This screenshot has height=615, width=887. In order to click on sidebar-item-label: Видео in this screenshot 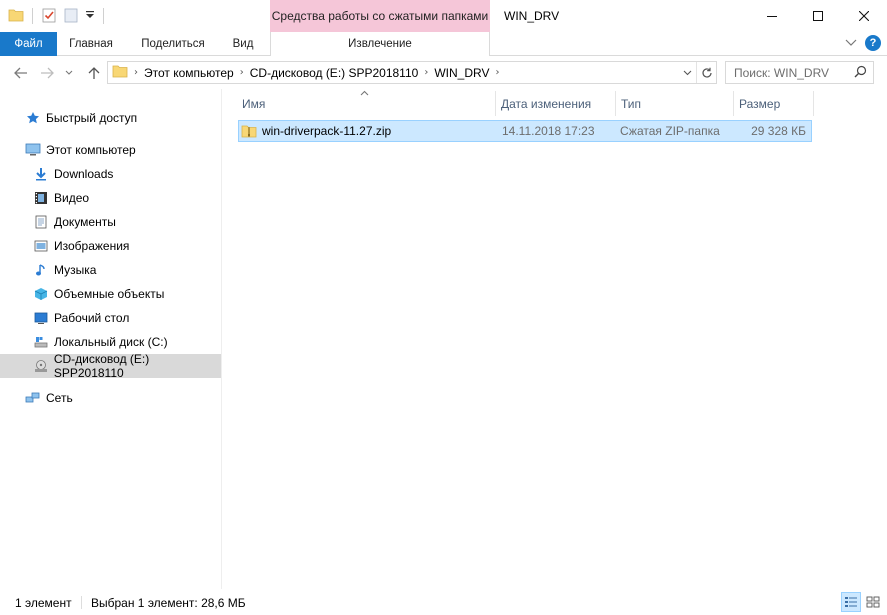, I will do `click(72, 198)`.